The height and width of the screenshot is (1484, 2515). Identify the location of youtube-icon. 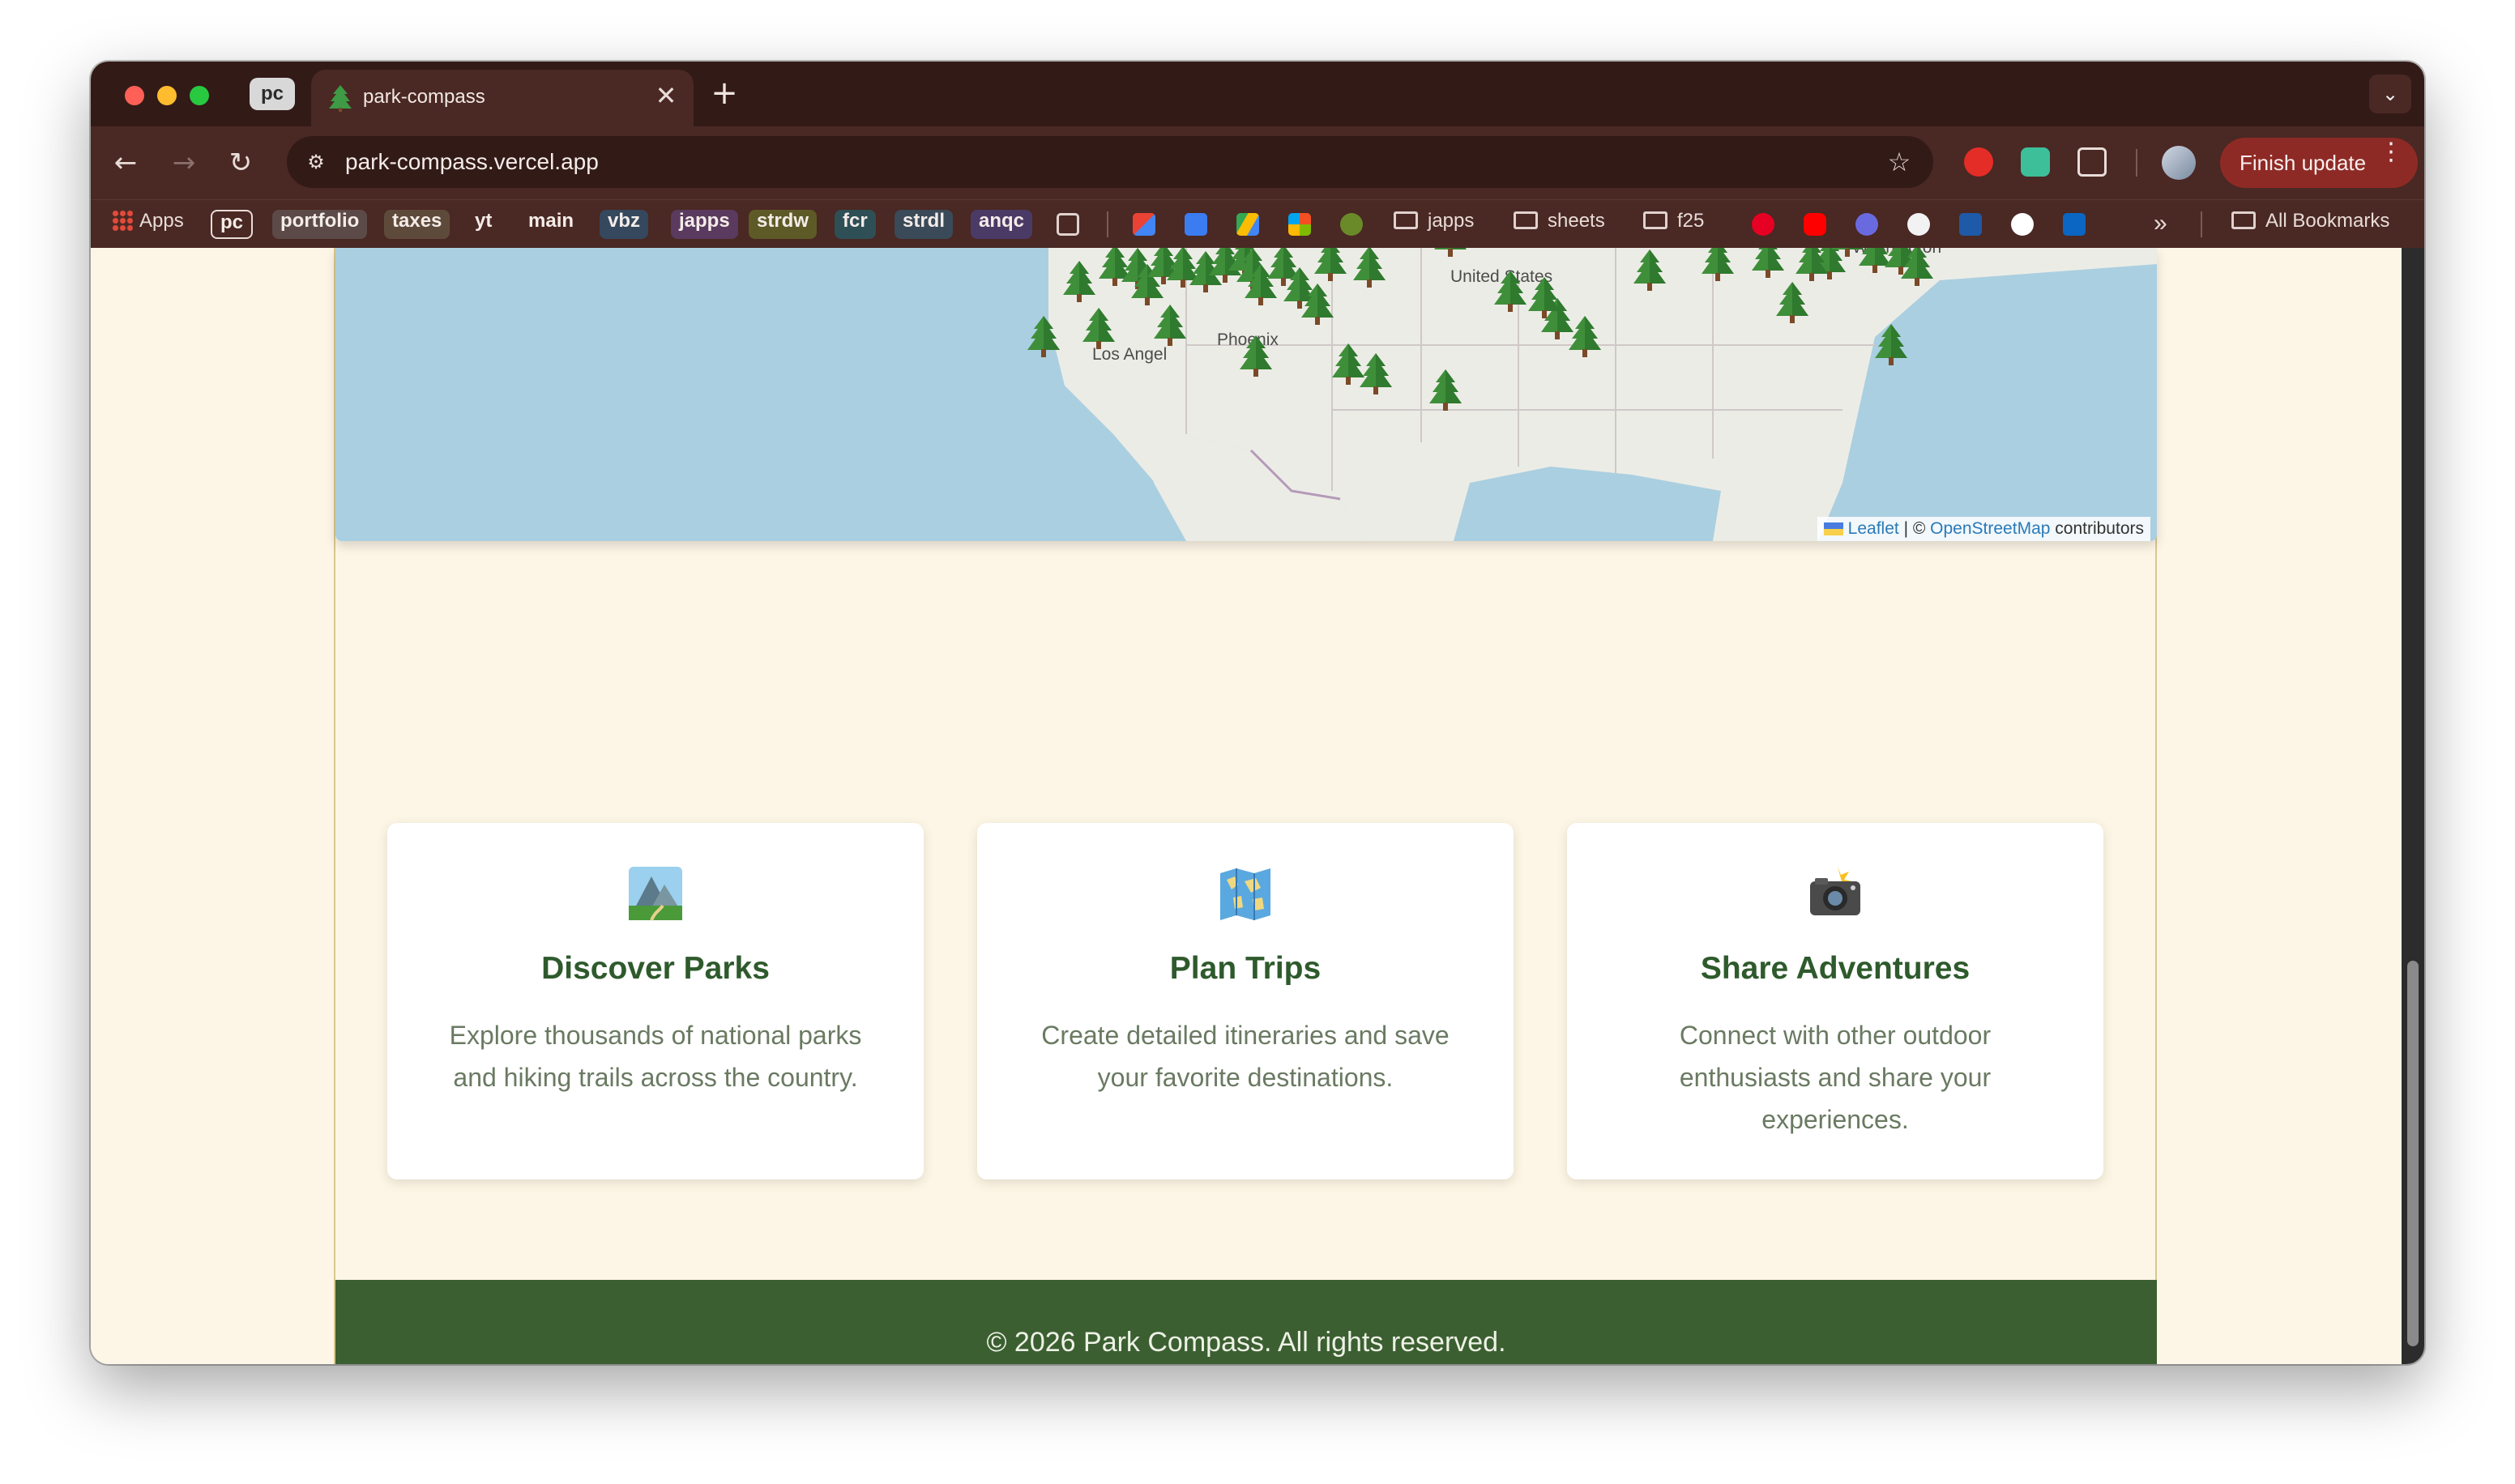
(1815, 224).